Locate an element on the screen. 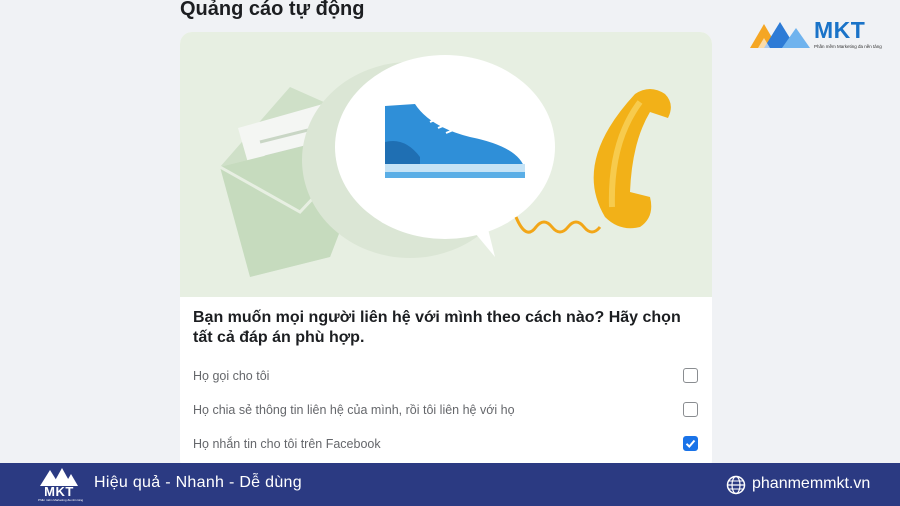  share-info-checkbox is located at coordinates (690, 409).